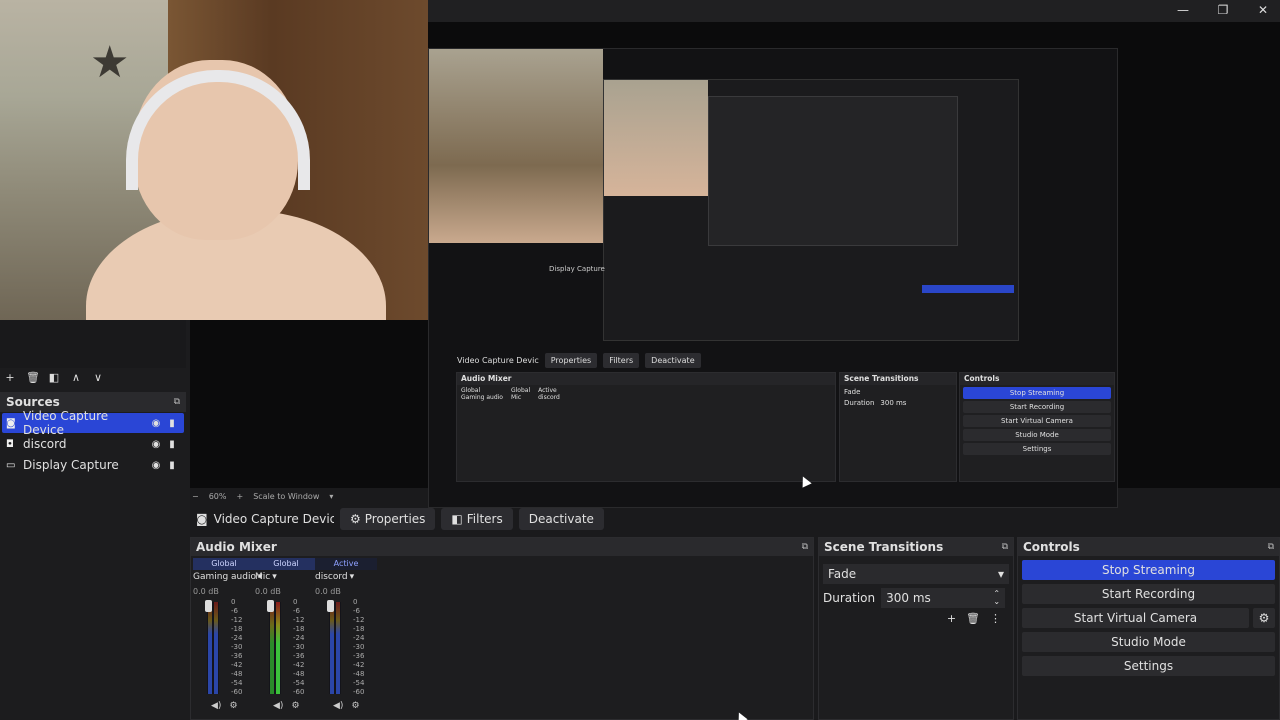 The height and width of the screenshot is (720, 1280). Describe the element at coordinates (884, 547) in the screenshot. I see `scene-transitions-title: Scene Transitions` at that location.